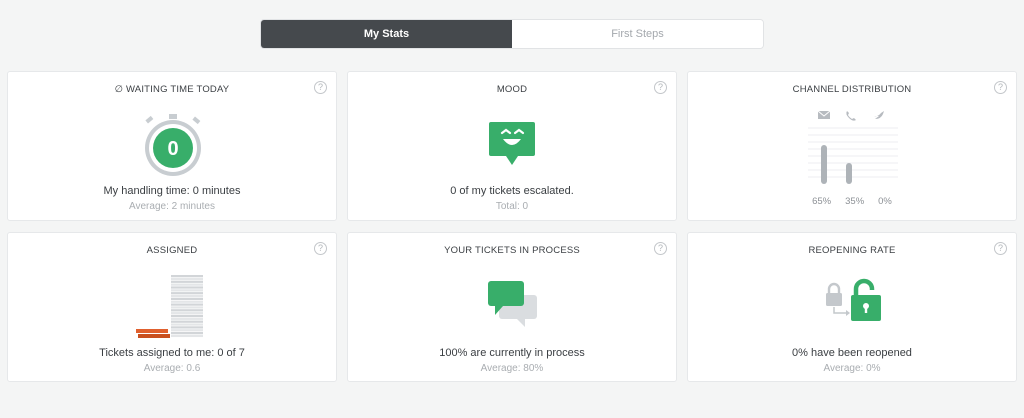 Image resolution: width=1024 pixels, height=418 pixels. I want to click on stopwatch-icon: 0, so click(173, 145).